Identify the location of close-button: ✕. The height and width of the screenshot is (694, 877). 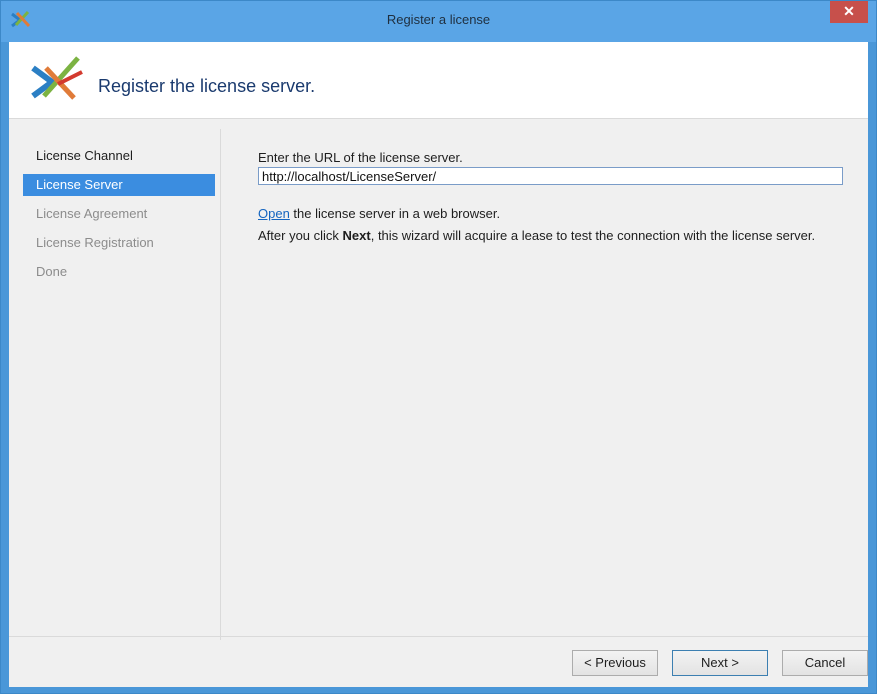
(849, 12).